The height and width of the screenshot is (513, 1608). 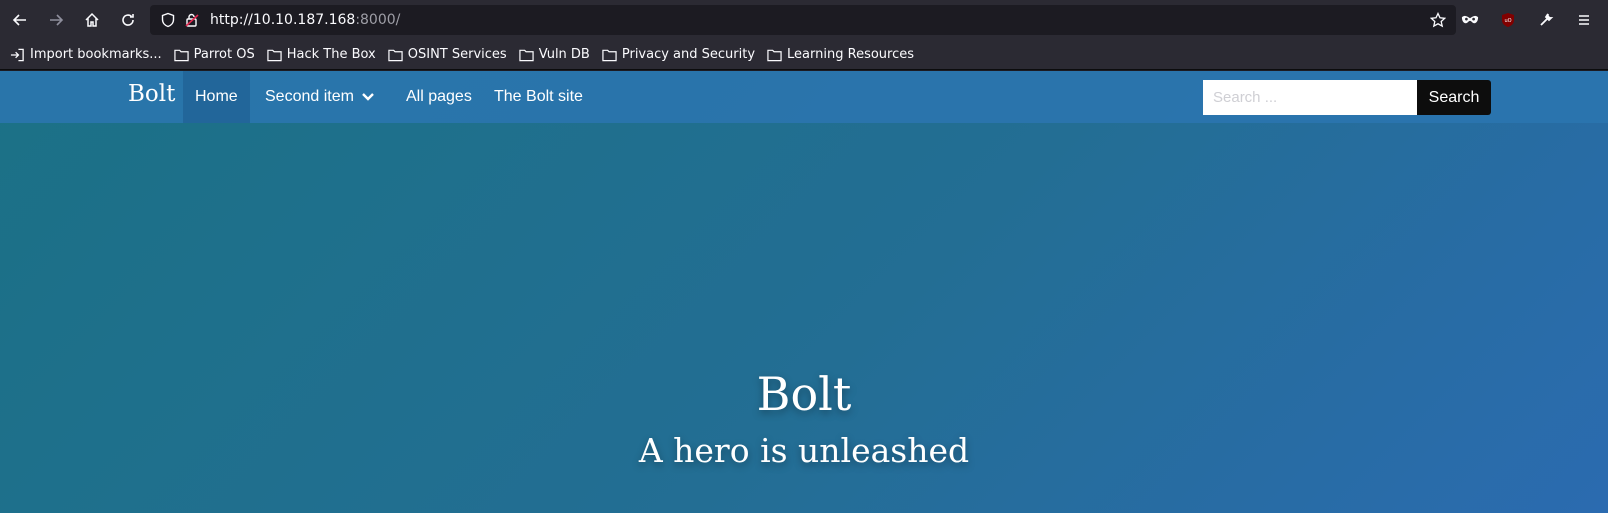 What do you see at coordinates (804, 394) in the screenshot?
I see `hero-title: Bolt` at bounding box center [804, 394].